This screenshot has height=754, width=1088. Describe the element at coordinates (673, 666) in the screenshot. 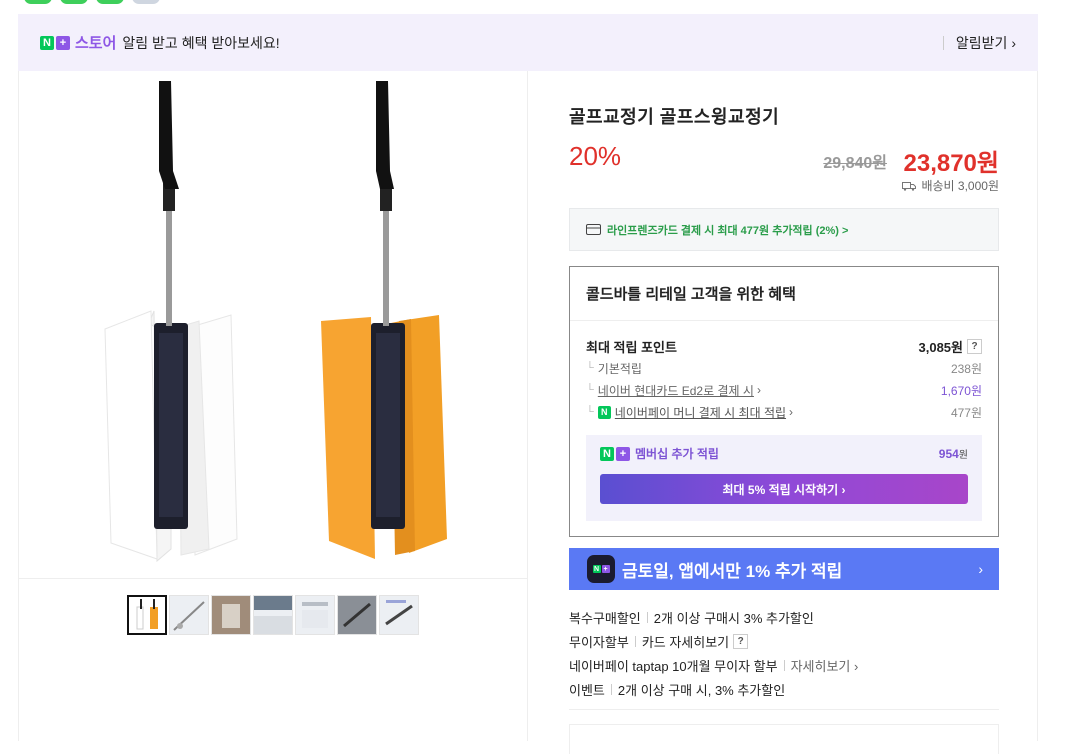

I see `extra-label: 네이버페이 taptap 10개월 무이자 할부` at that location.